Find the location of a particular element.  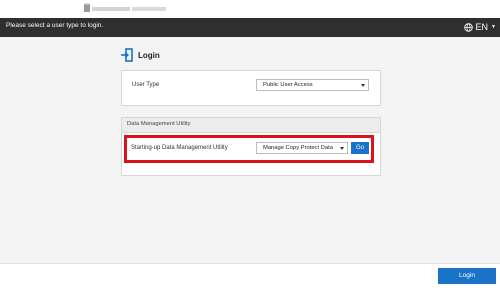

header-message: Please select a user type to login. is located at coordinates (55, 25).